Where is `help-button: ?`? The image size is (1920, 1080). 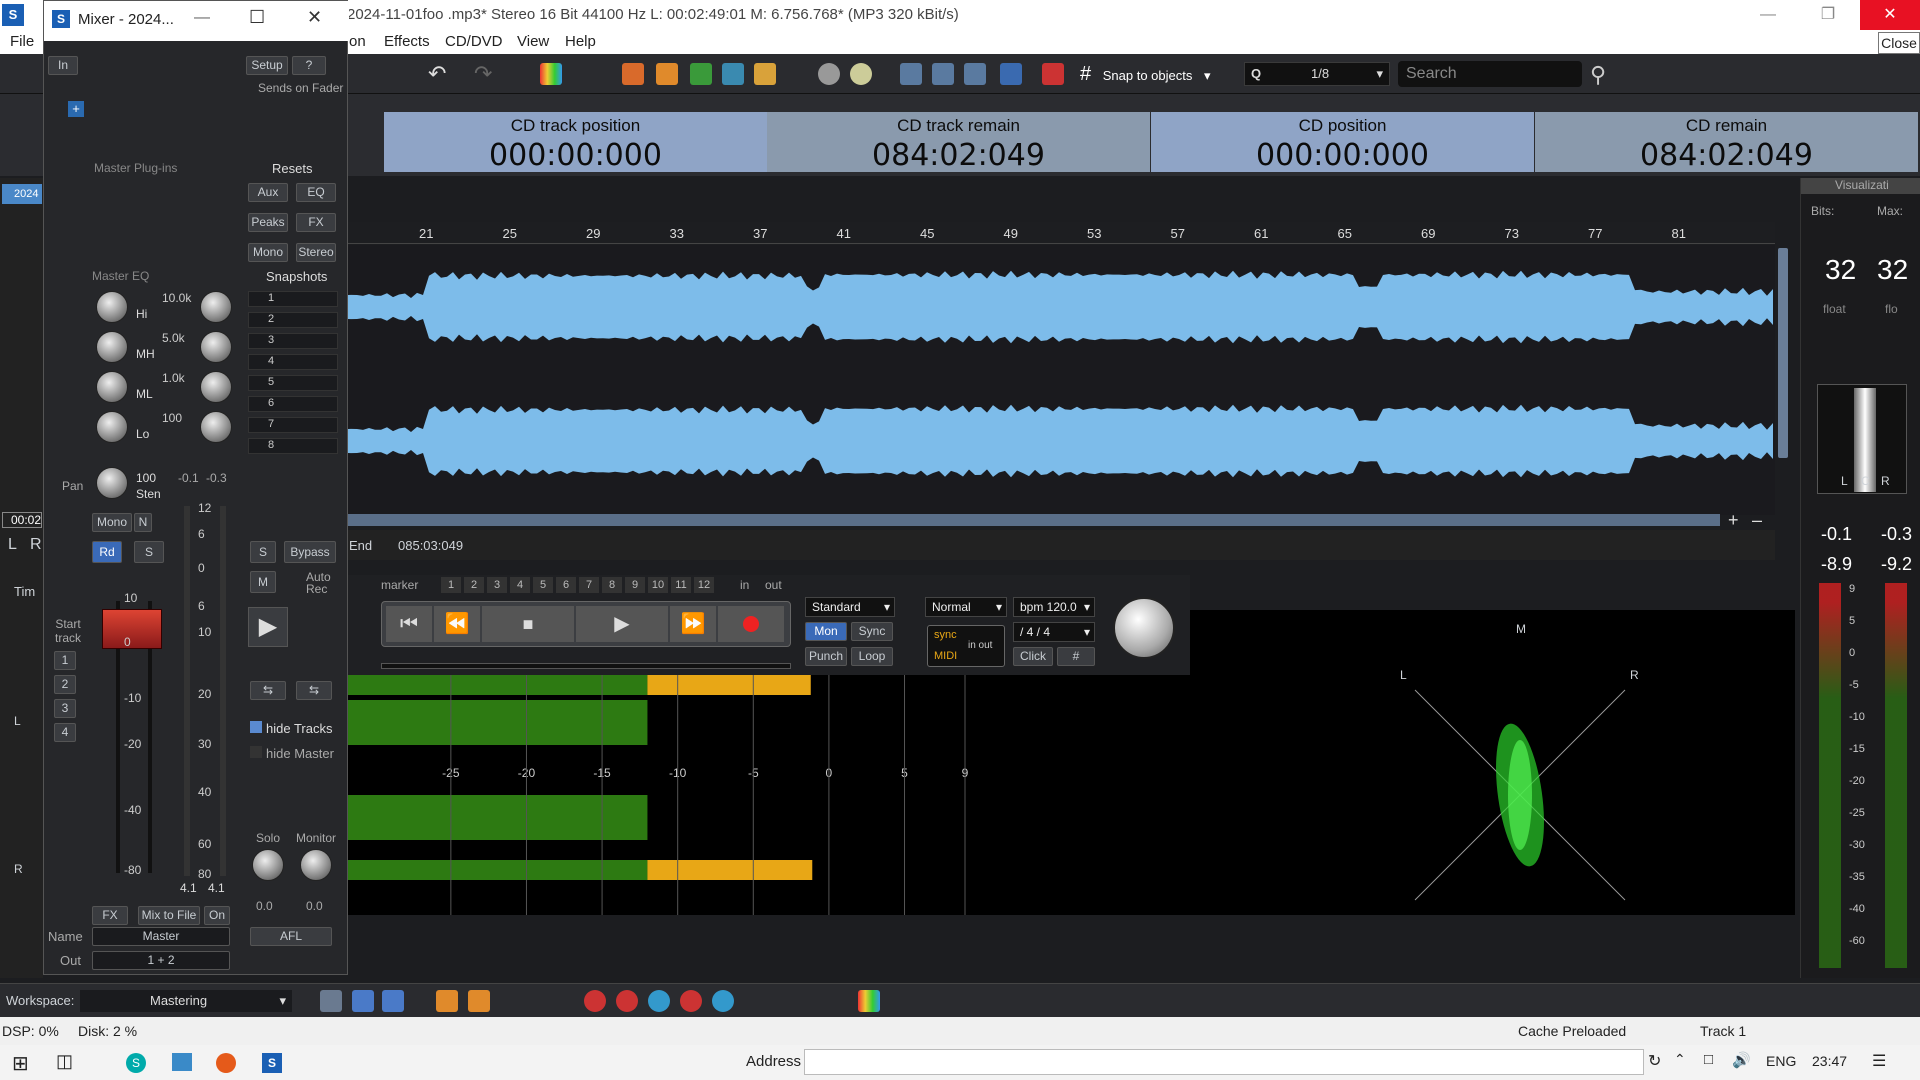
help-button: ? is located at coordinates (309, 65).